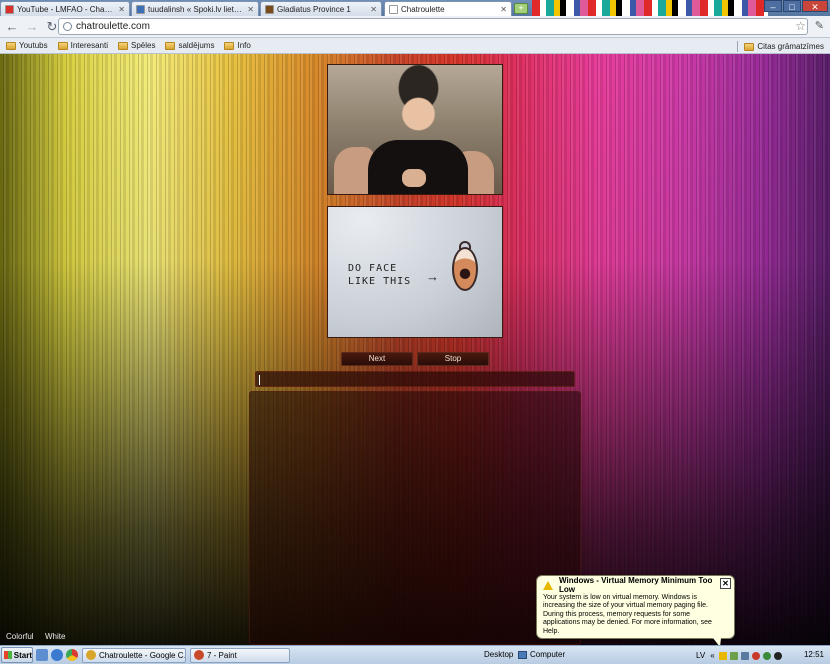 The height and width of the screenshot is (664, 830). Describe the element at coordinates (32, 27) in the screenshot. I see `forward-button: →` at that location.